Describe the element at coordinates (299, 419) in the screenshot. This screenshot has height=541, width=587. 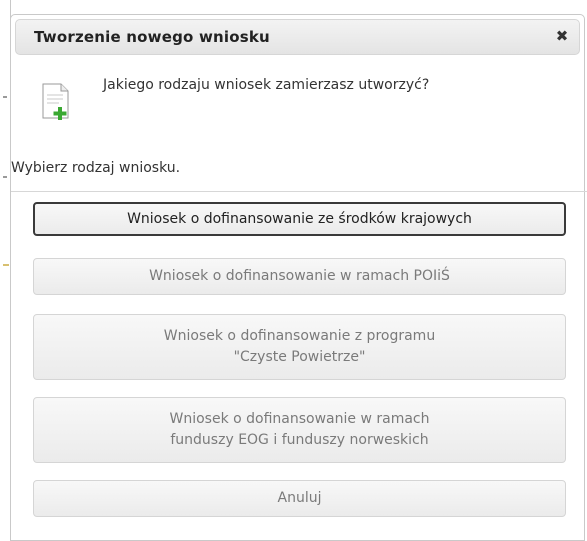
I see `button-label: Wniosek o dofinansowanie w ramach` at that location.